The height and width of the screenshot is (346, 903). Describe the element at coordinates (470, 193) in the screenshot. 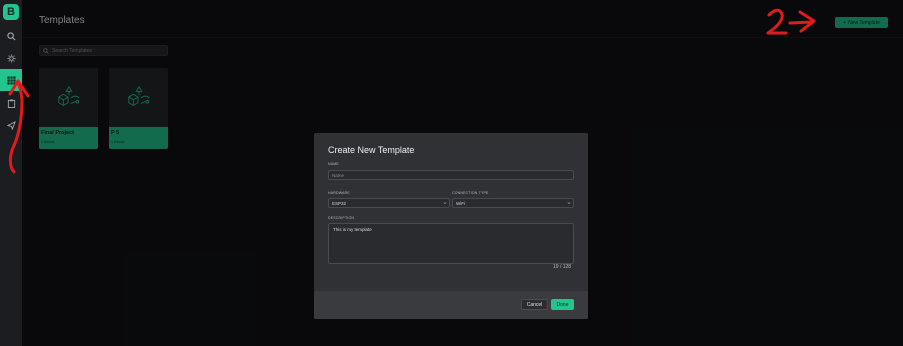

I see `connection-type-label: CONNECTION TYPE` at that location.